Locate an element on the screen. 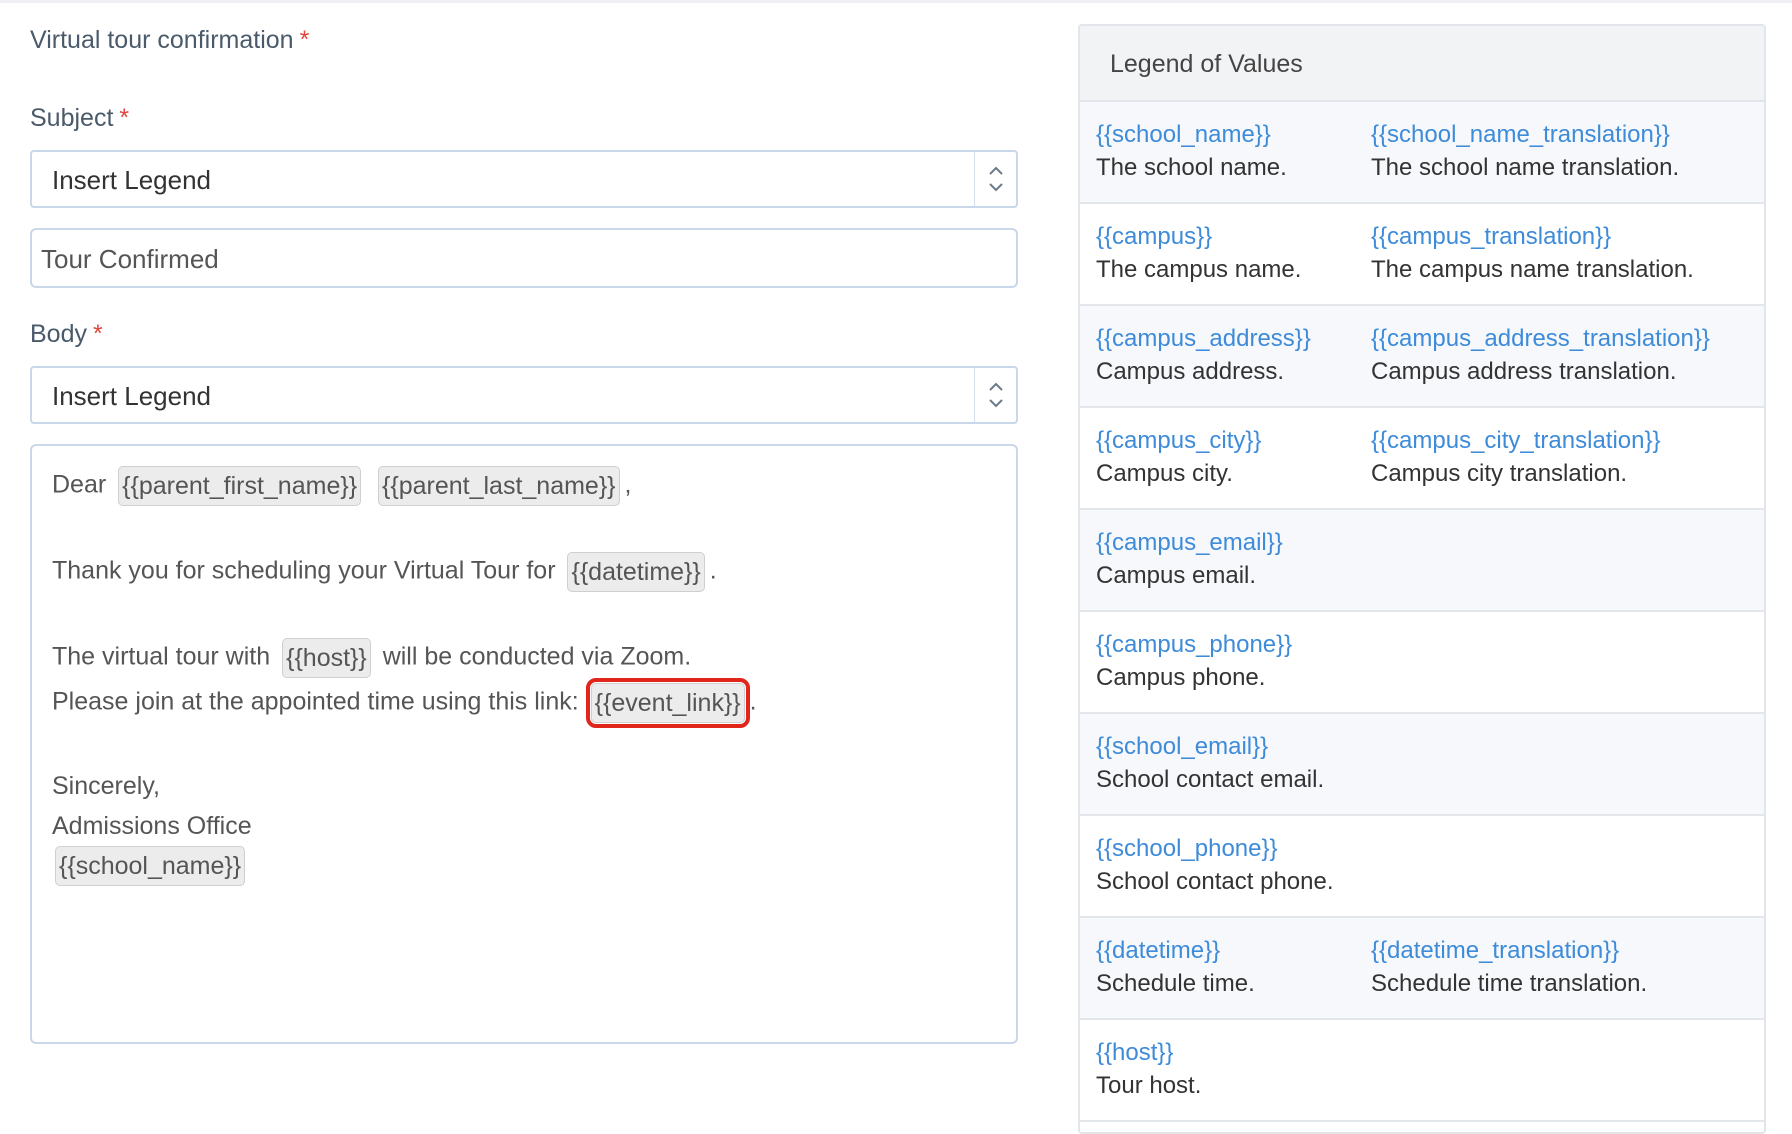  subject-label: Subject * is located at coordinates (79, 118).